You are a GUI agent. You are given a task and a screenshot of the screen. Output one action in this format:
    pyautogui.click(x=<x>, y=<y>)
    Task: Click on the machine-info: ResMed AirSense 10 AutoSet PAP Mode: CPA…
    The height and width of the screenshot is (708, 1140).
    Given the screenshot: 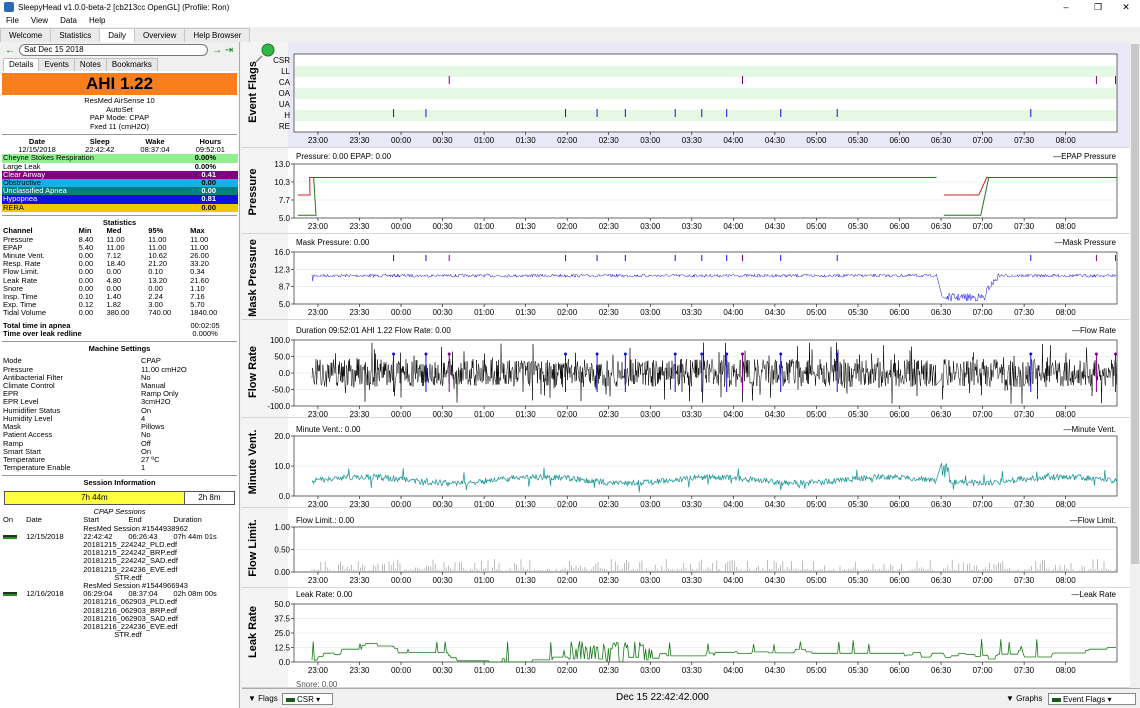 What is the action you would take?
    pyautogui.click(x=119, y=113)
    